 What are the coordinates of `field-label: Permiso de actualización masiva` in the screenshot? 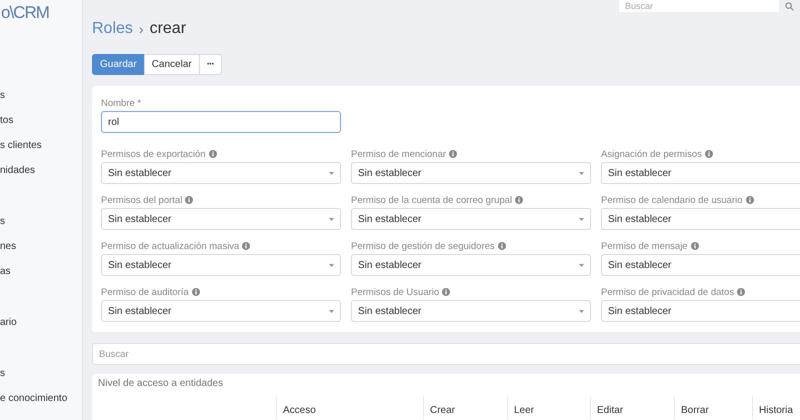 It's located at (170, 246).